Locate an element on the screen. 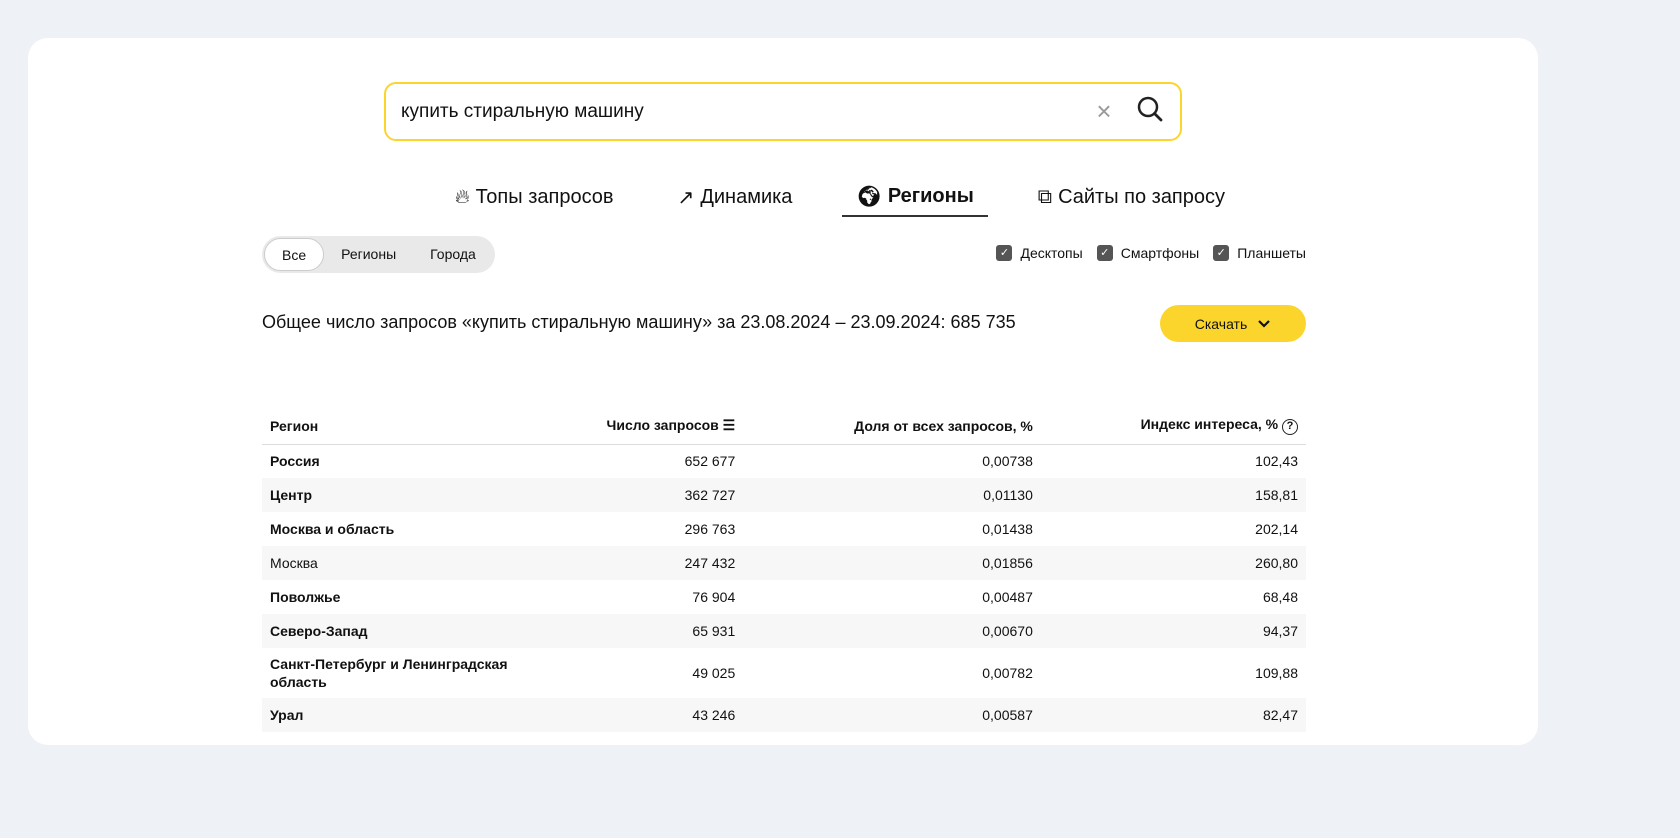 The image size is (1680, 838). interest-index: 68,48 is located at coordinates (1280, 597).